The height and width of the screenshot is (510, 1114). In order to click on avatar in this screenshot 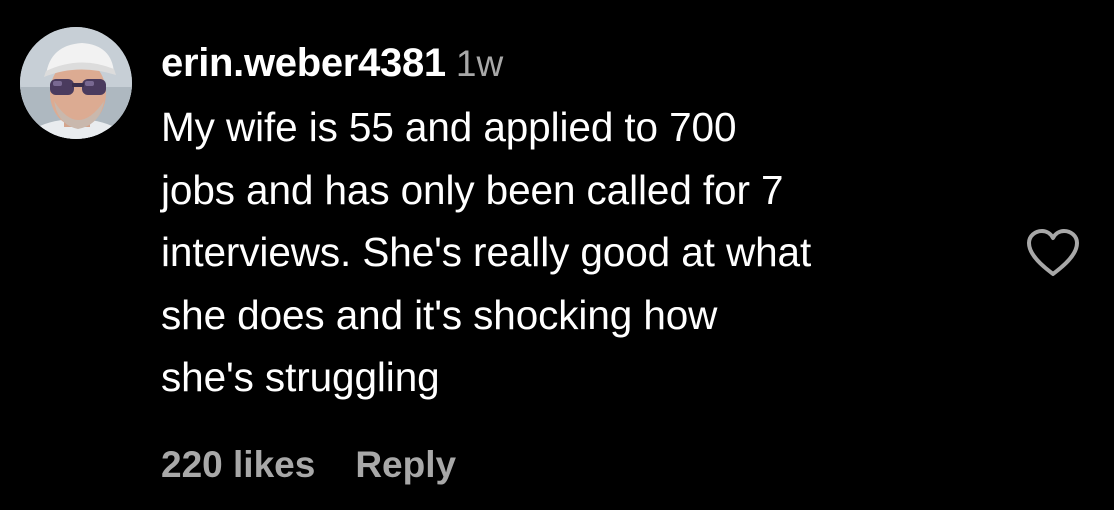, I will do `click(76, 83)`.